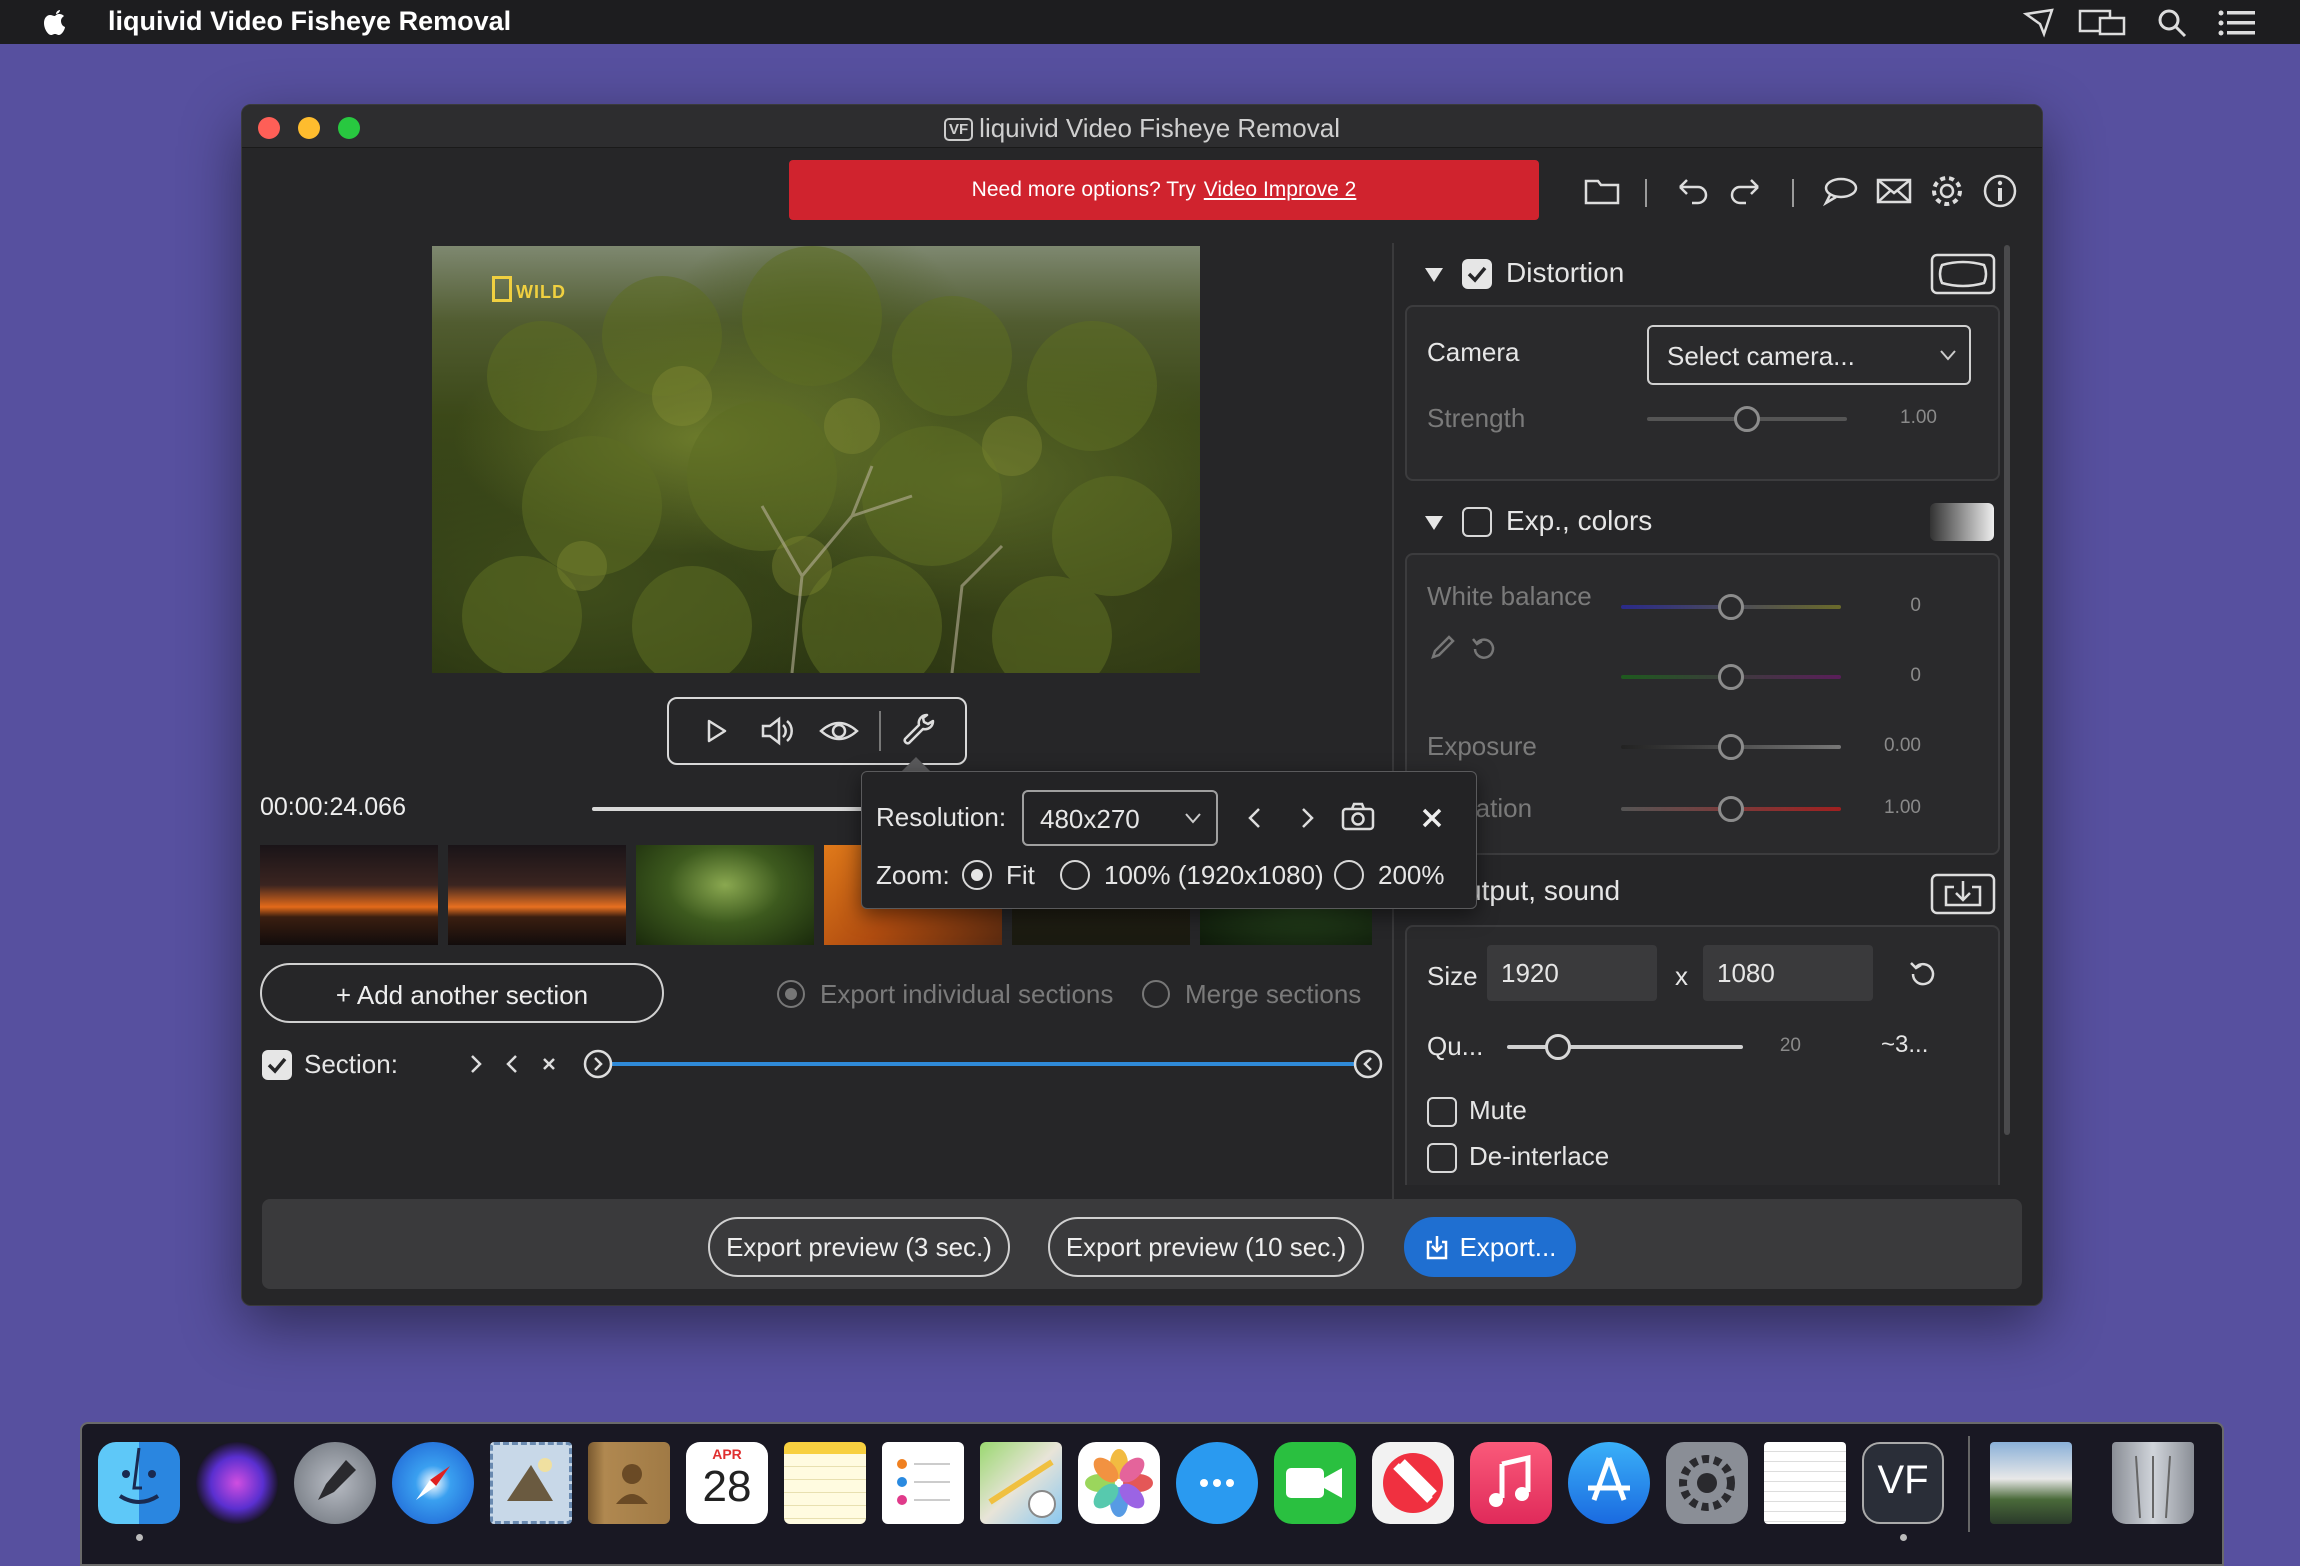 This screenshot has height=1566, width=2300. Describe the element at coordinates (309, 21) in the screenshot. I see `menu-app-title: liquivid Video Fisheye Removal` at that location.